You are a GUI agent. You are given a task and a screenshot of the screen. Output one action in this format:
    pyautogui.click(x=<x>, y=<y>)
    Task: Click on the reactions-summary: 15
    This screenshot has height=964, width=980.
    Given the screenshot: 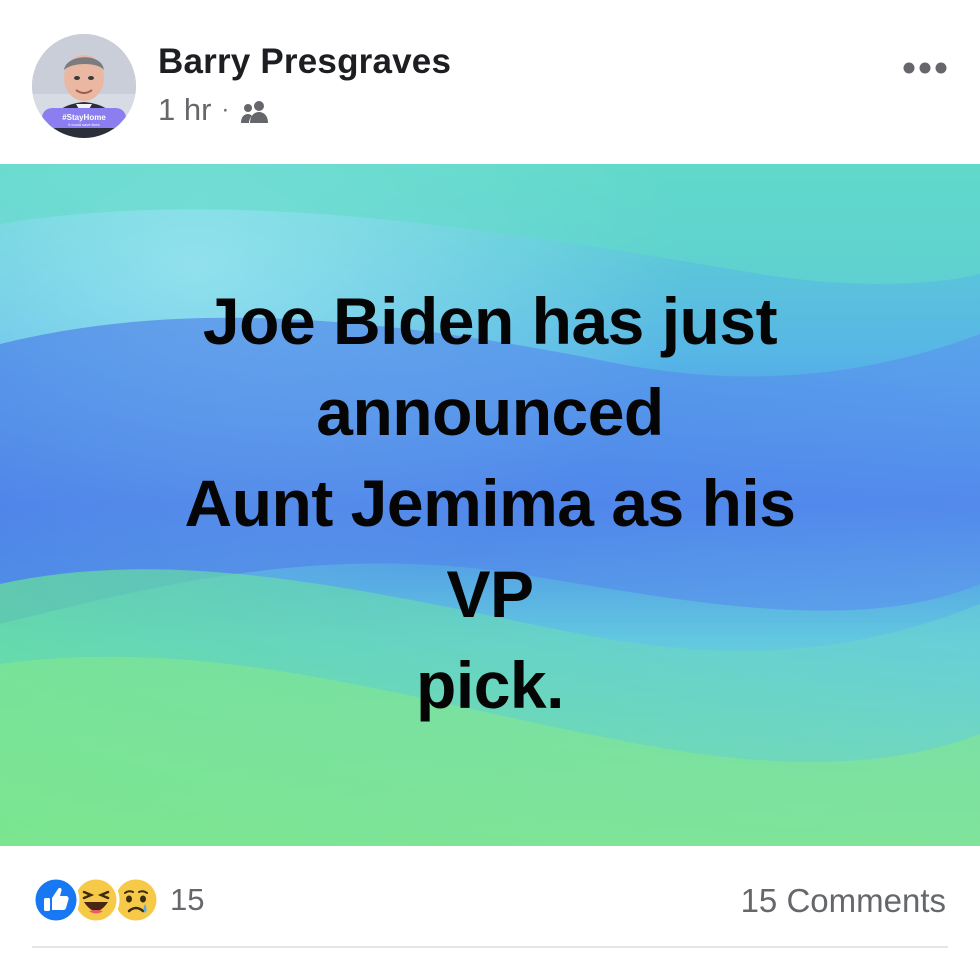 What is the action you would take?
    pyautogui.click(x=118, y=900)
    